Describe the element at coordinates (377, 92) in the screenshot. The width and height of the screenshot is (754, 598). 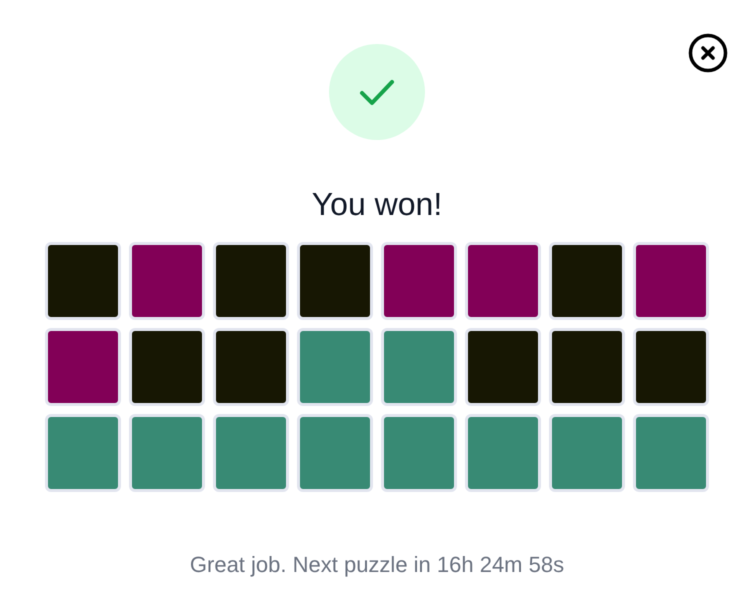
I see `checkmark-icon` at that location.